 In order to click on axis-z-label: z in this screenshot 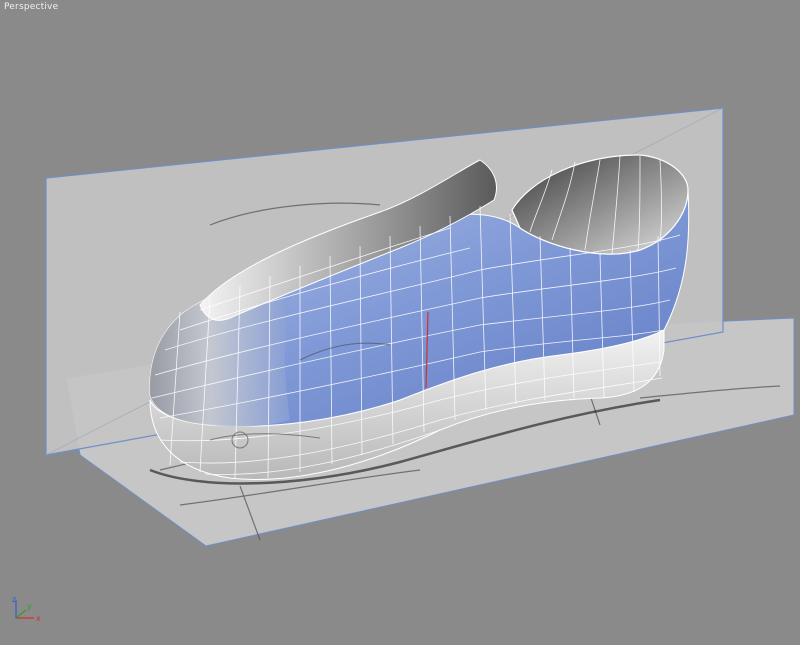, I will do `click(14, 600)`.